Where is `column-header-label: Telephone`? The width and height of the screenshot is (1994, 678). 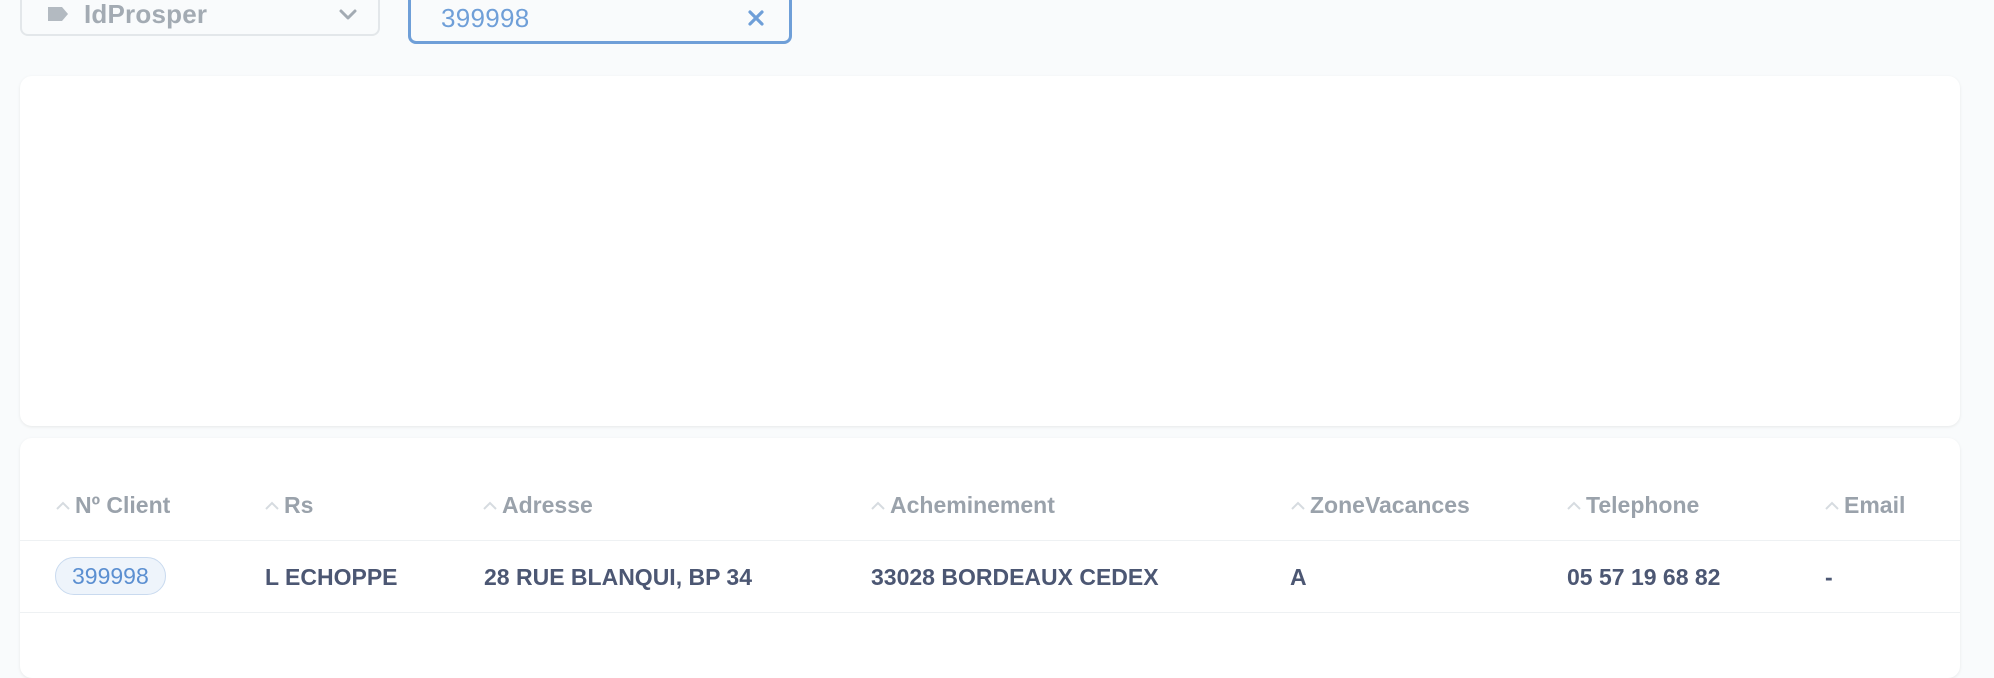
column-header-label: Telephone is located at coordinates (1643, 504).